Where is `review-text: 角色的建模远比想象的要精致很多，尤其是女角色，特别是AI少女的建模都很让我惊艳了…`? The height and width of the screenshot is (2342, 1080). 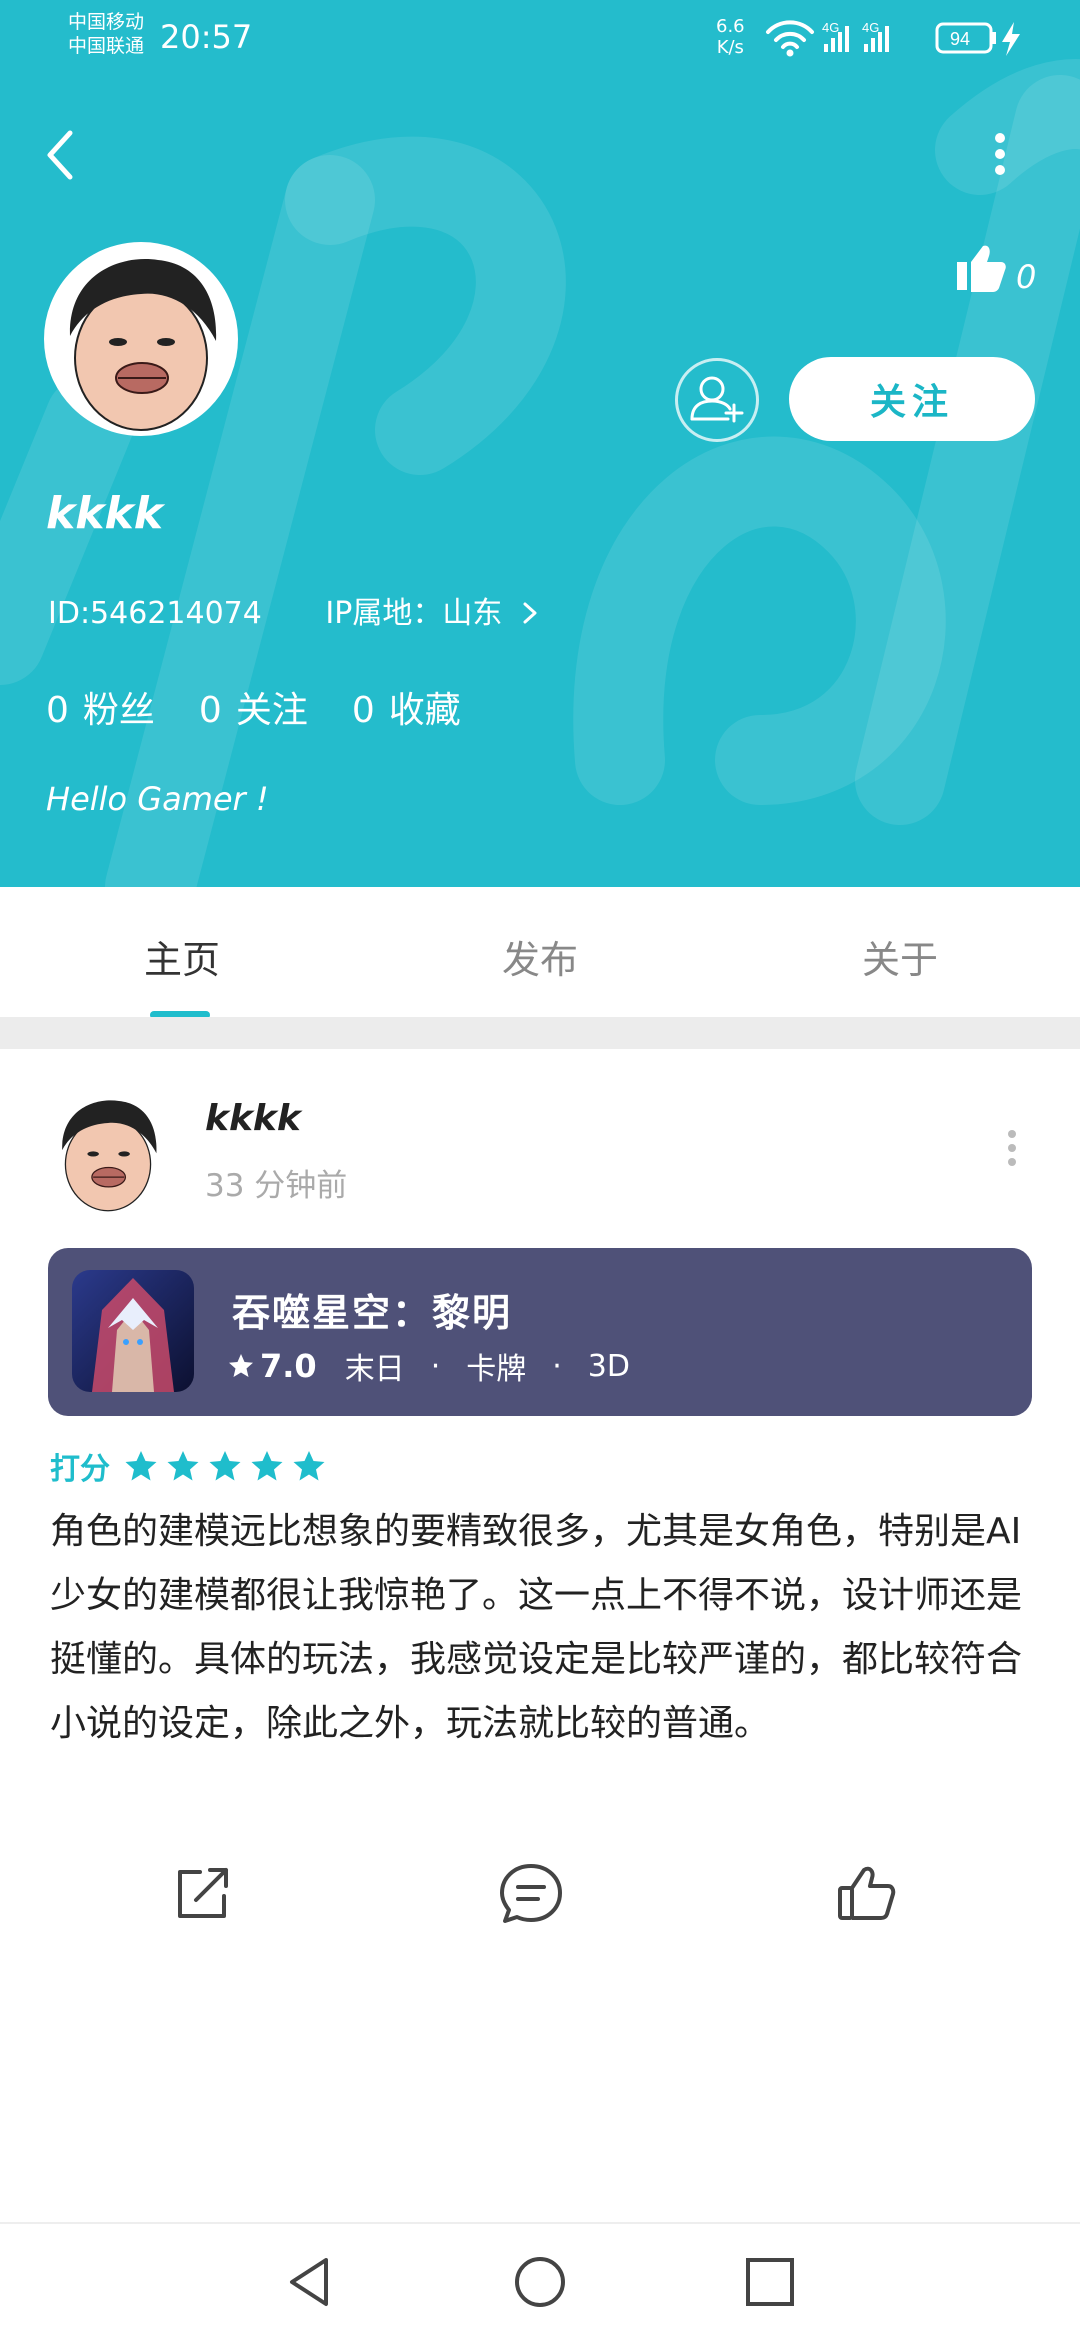
review-text: 角色的建模远比想象的要精致很多，尤其是女角色，特别是AI少女的建模都很让我惊艳了… is located at coordinates (536, 1627).